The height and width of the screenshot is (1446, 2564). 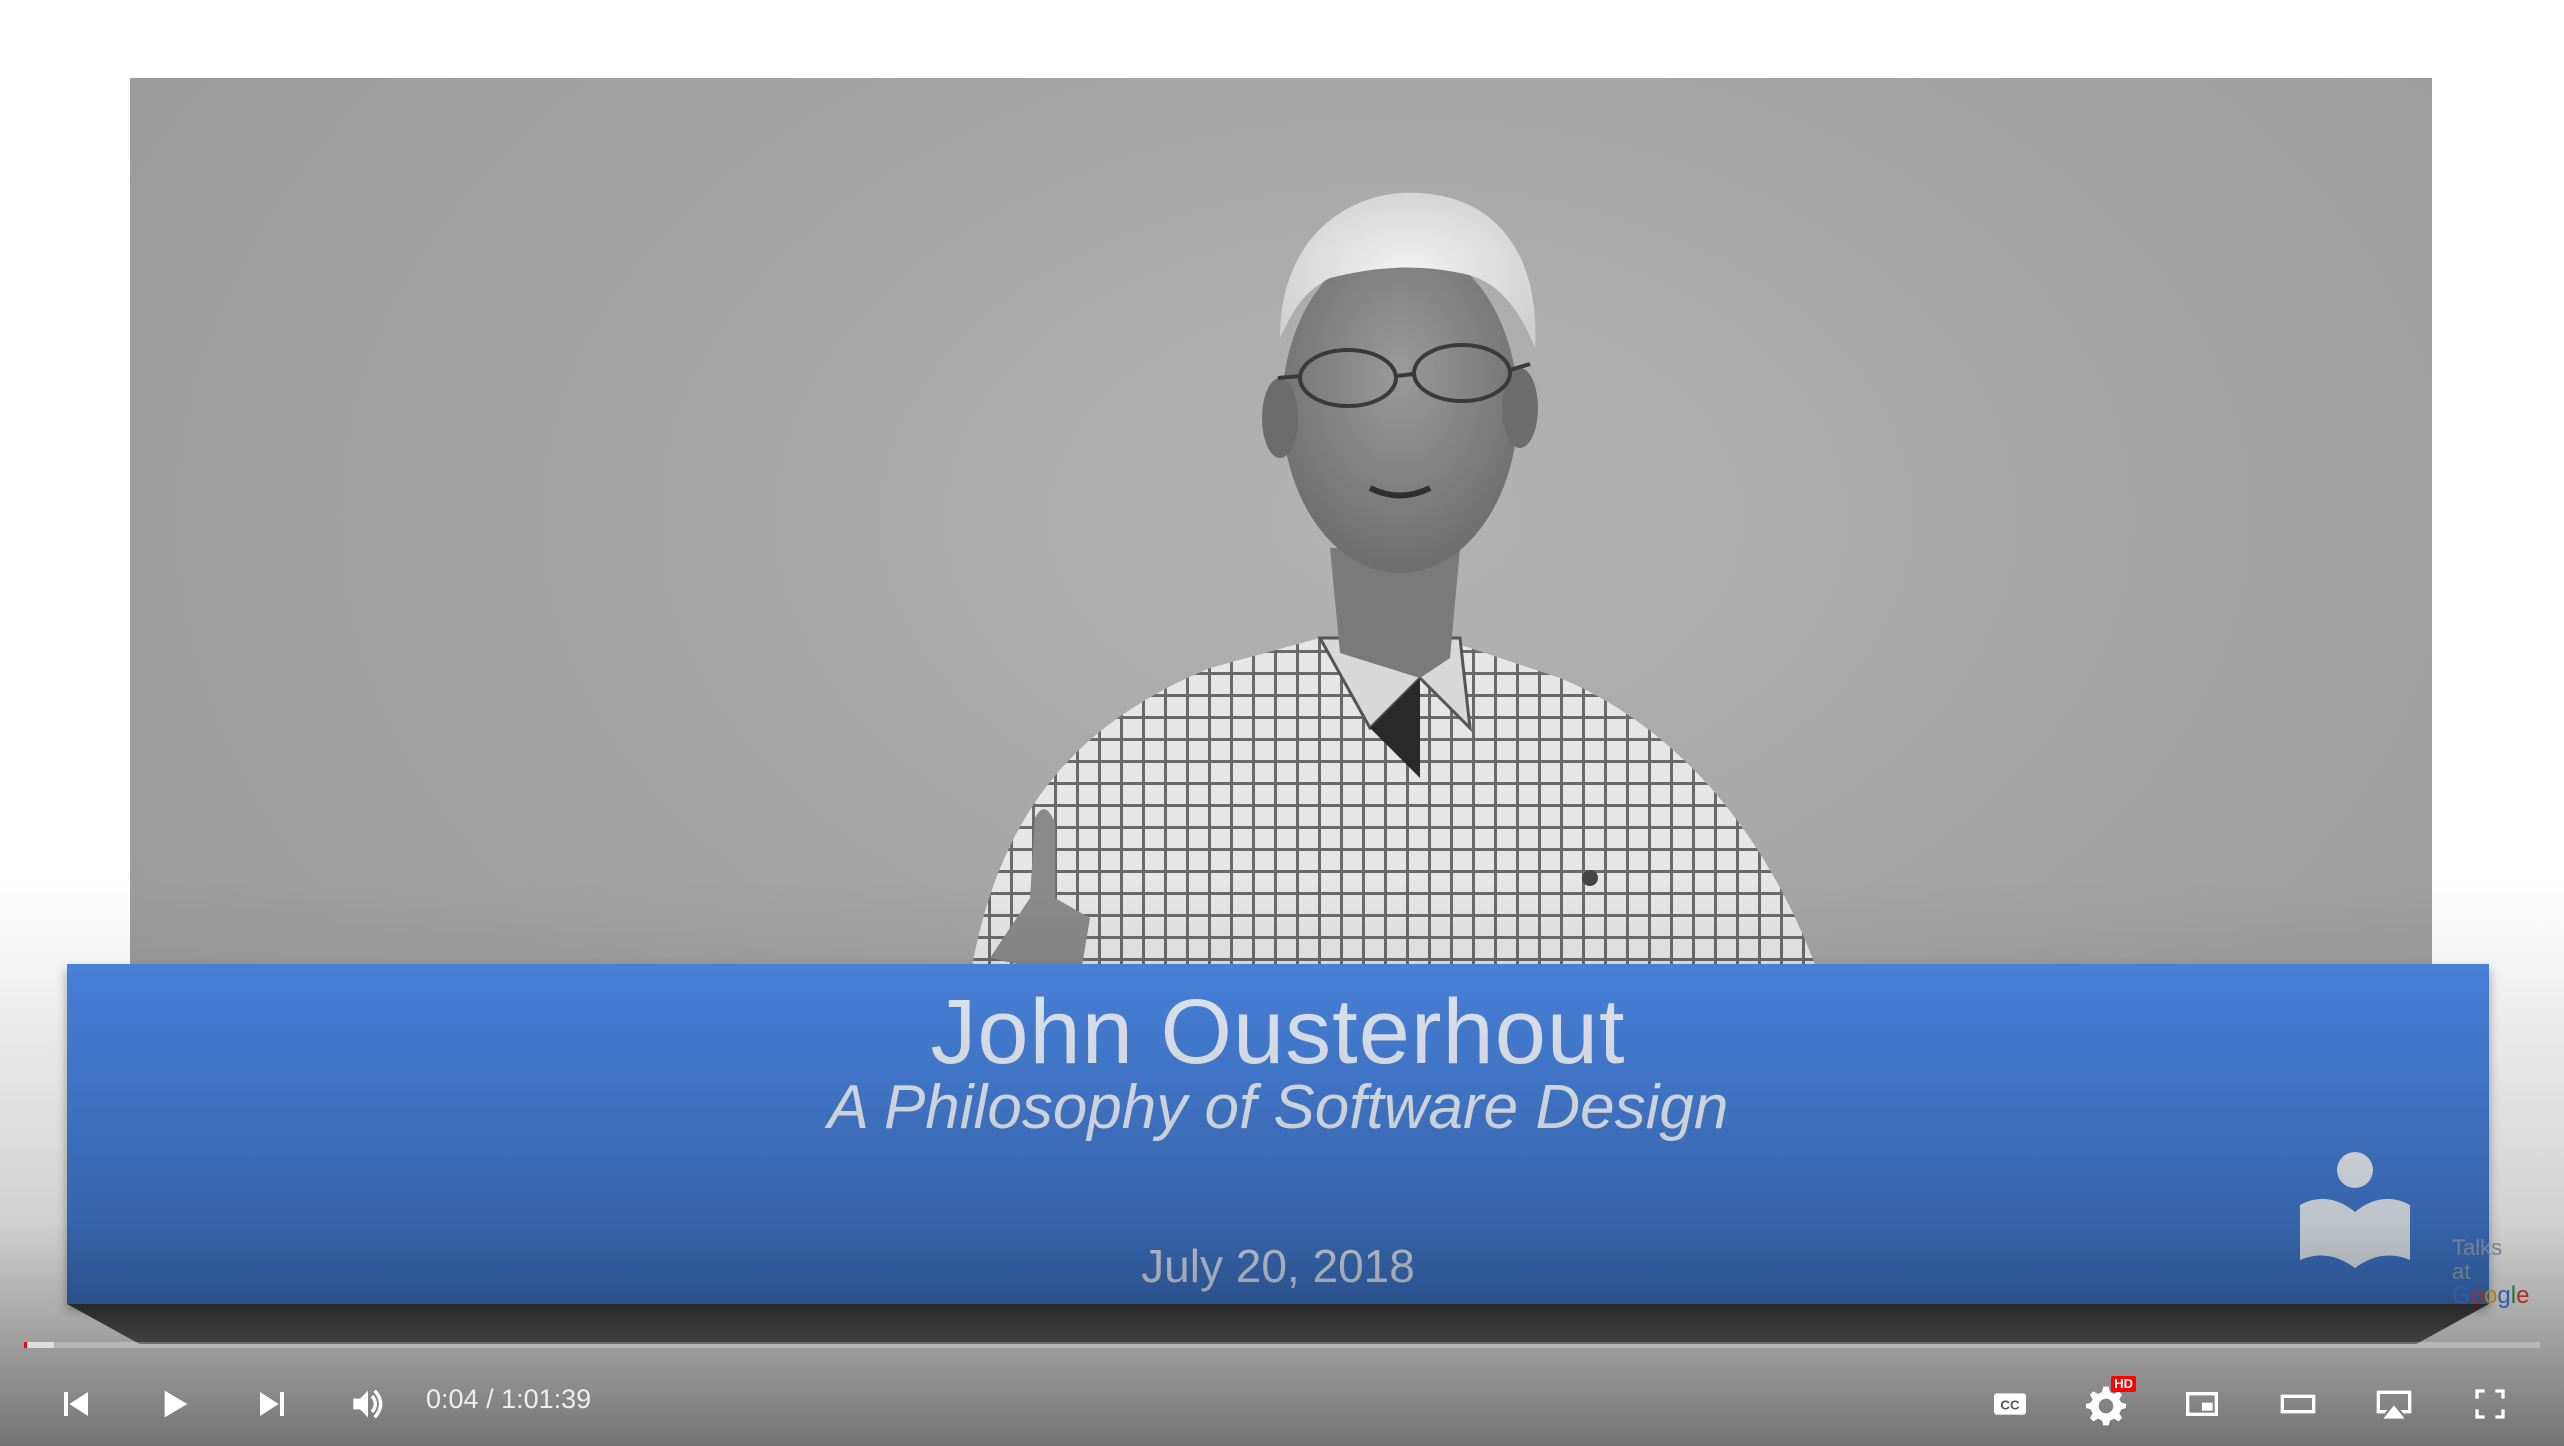 I want to click on previous-icon, so click(x=76, y=1404).